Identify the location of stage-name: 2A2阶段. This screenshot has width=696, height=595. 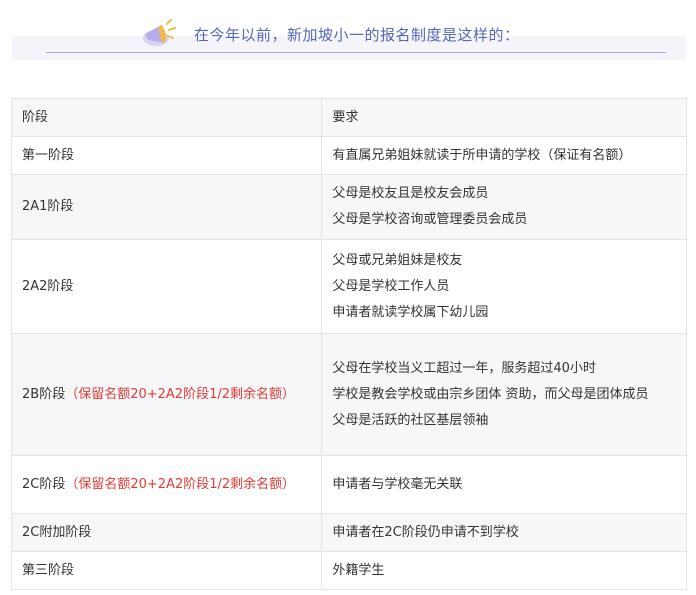
(48, 286).